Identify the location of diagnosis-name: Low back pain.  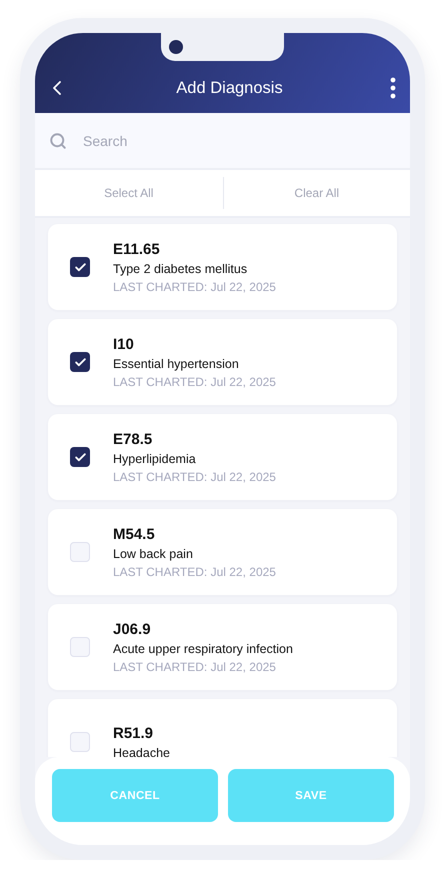
(153, 553).